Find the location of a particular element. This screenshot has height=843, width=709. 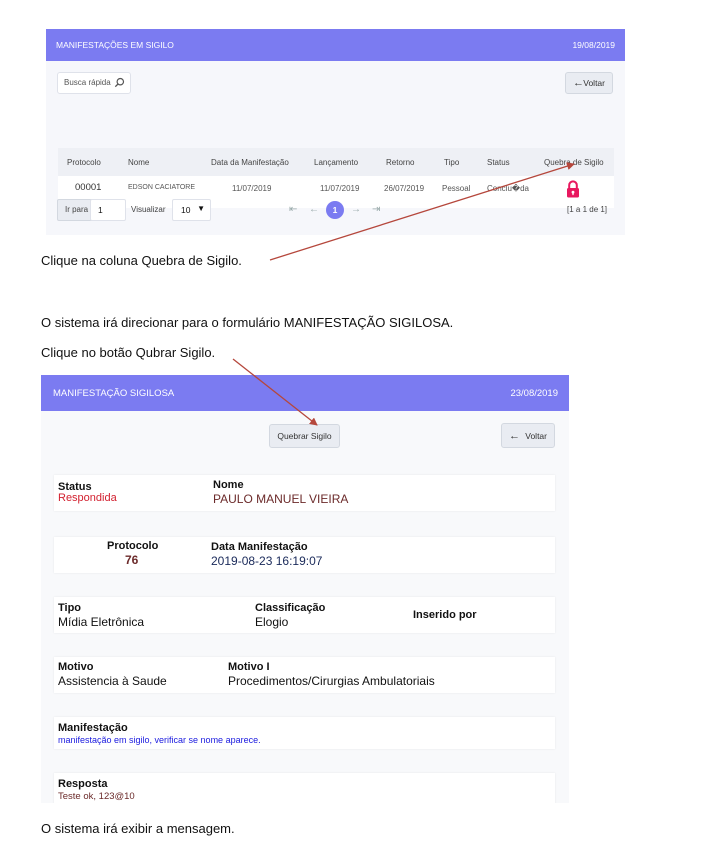

arrow-to-quebrar-button is located at coordinates (275, 392).